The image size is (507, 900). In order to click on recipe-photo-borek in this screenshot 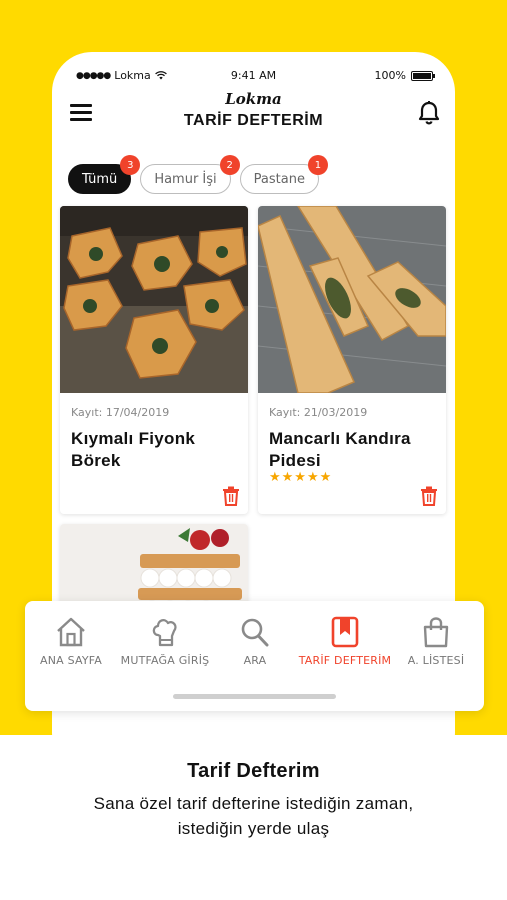, I will do `click(154, 299)`.